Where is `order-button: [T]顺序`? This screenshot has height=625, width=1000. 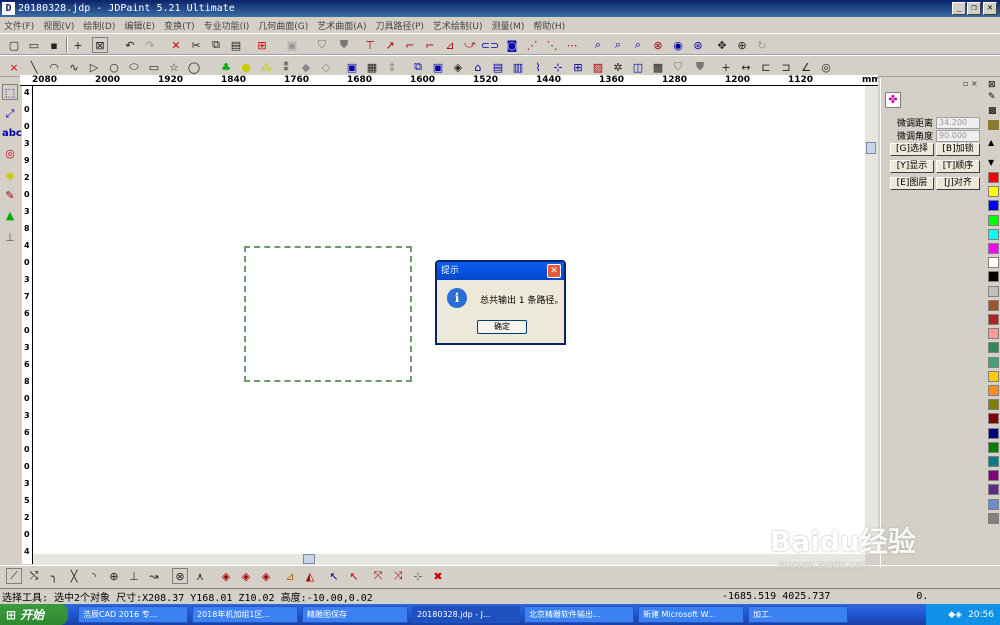
order-button: [T]顺序 is located at coordinates (958, 166).